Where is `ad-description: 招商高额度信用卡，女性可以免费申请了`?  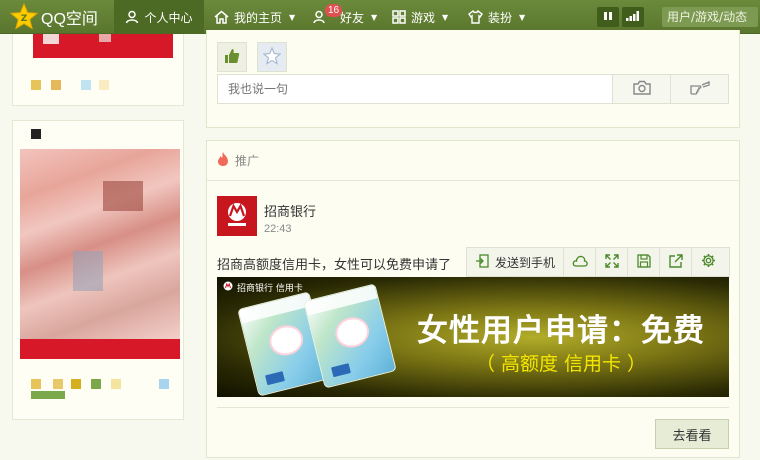 ad-description: 招商高额度信用卡，女性可以免费申请了 is located at coordinates (334, 265).